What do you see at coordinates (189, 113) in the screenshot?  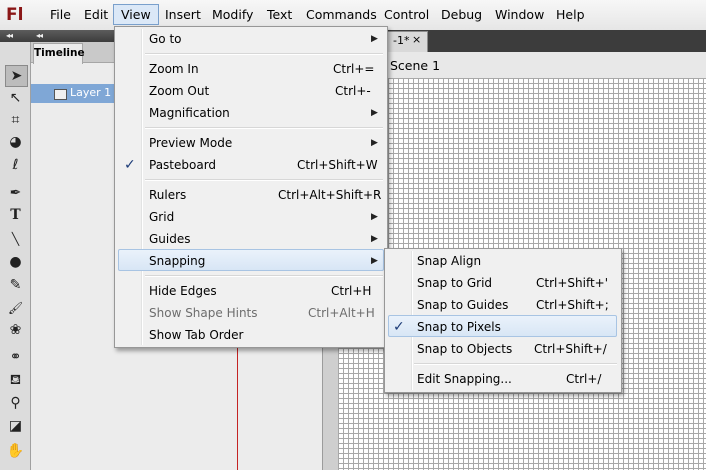 I see `menu-item-magnification: Magnification` at bounding box center [189, 113].